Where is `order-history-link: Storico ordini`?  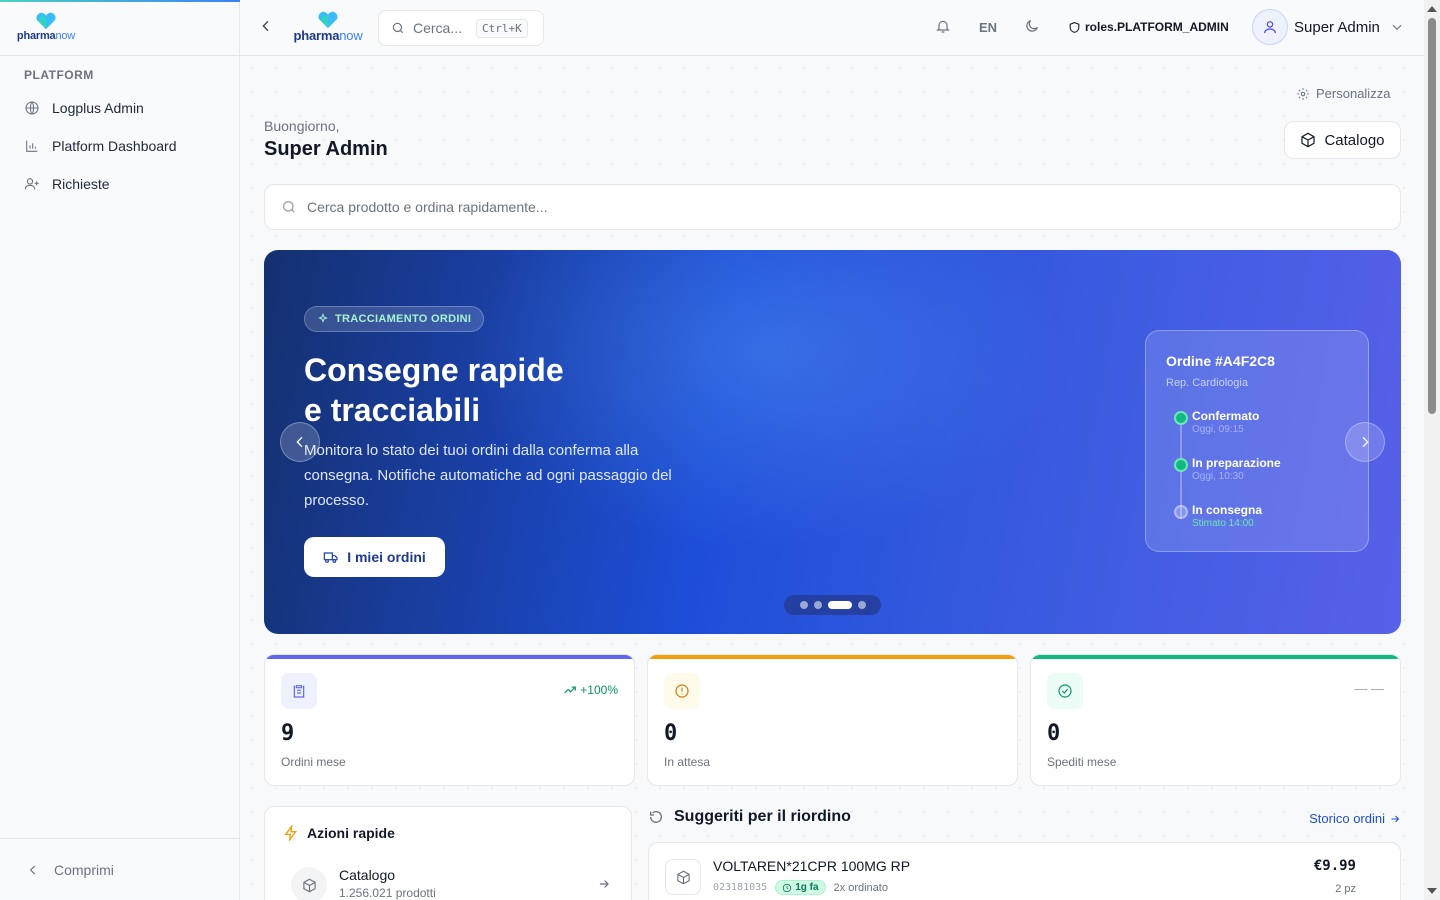 order-history-link: Storico ordini is located at coordinates (1355, 818).